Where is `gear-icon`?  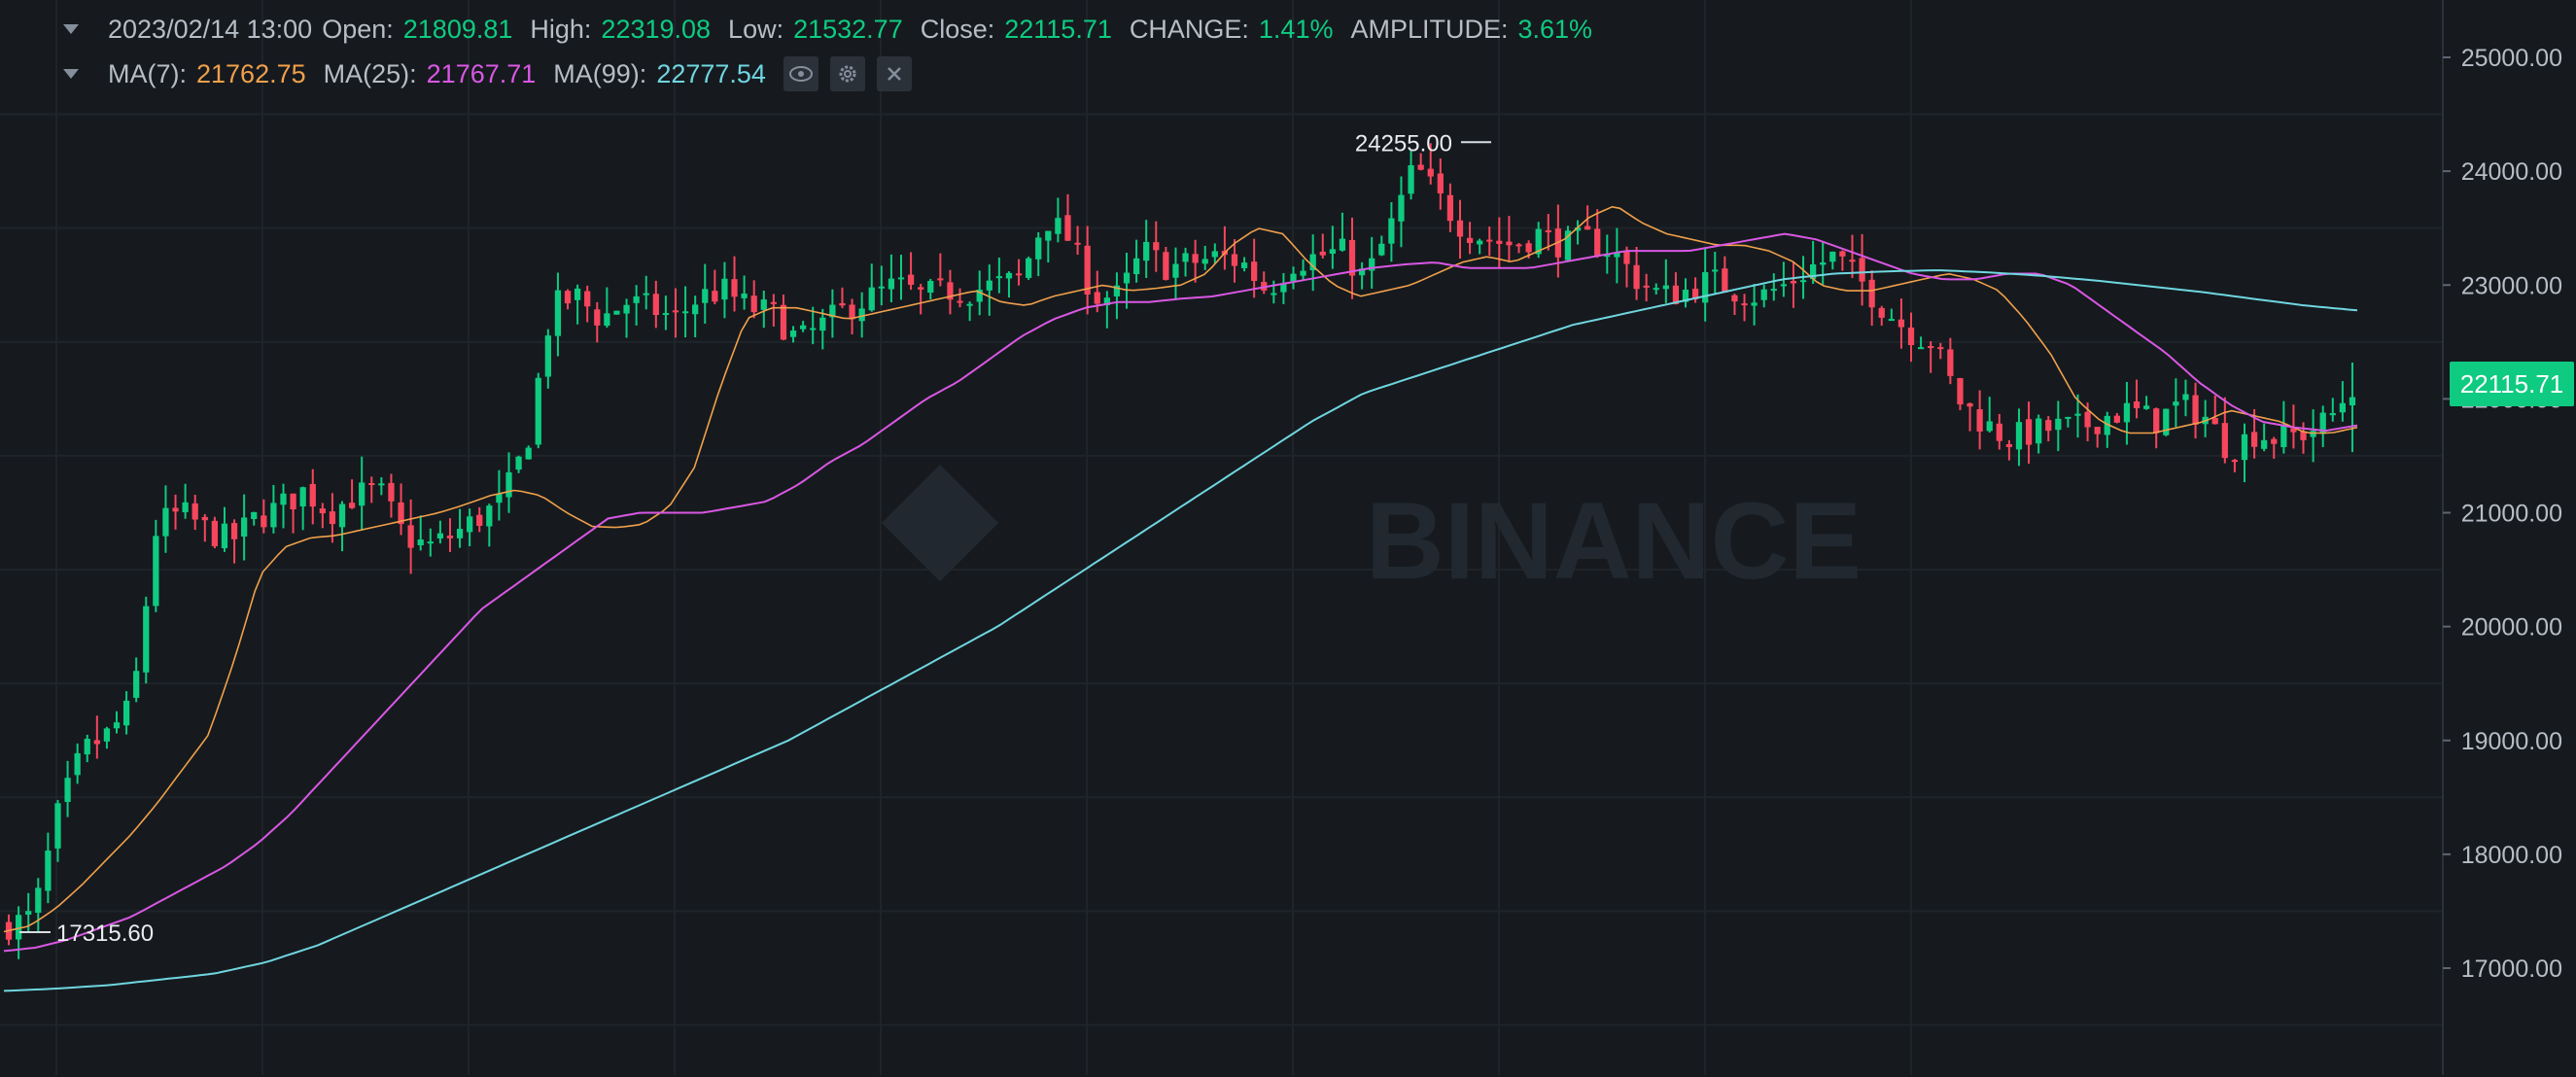
gear-icon is located at coordinates (847, 73).